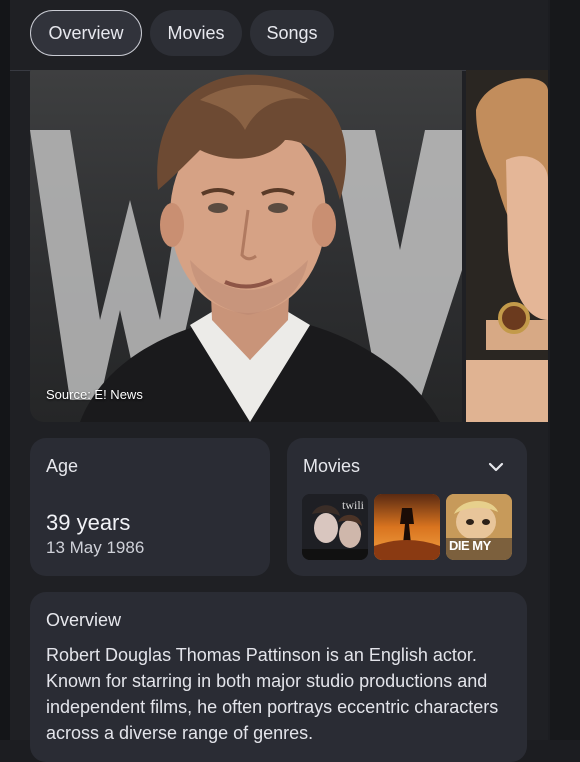 This screenshot has width=580, height=762. Describe the element at coordinates (95, 547) in the screenshot. I see `birth-date: 13 May 1986` at that location.